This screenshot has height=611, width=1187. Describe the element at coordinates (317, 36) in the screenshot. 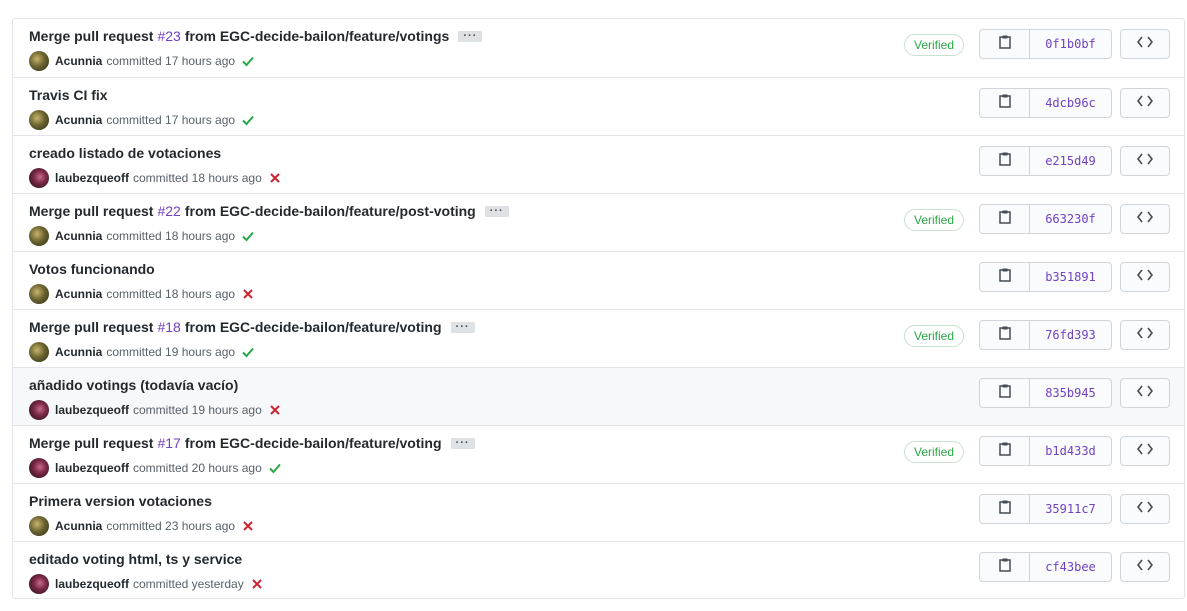

I see `commit-message-suffix: from EGC-decide-bailon/feature/votings` at that location.